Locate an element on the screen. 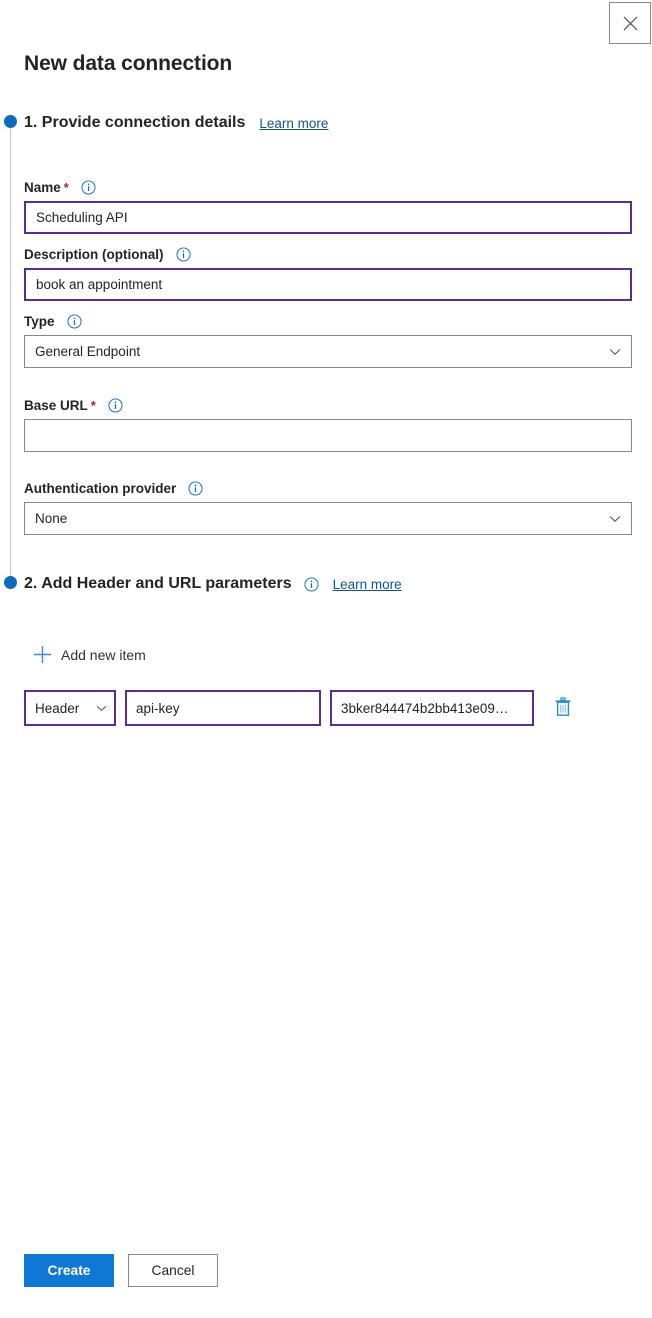 The image size is (652, 1318). name-input is located at coordinates (328, 217).